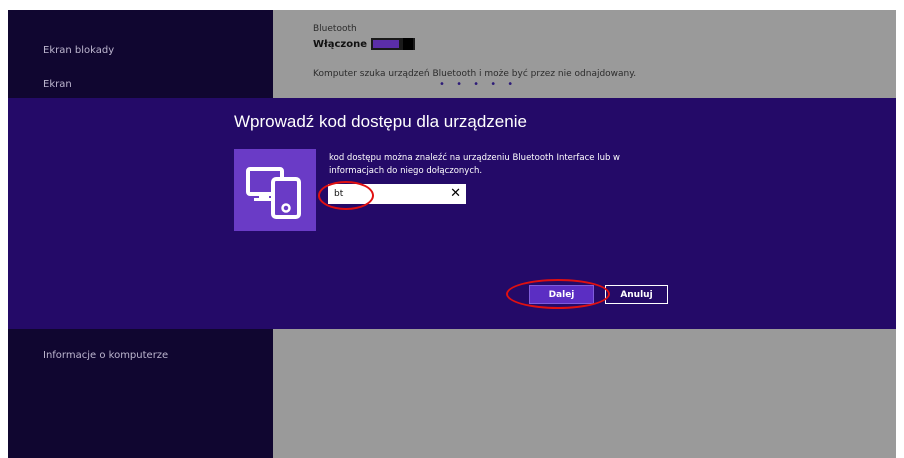 This screenshot has width=904, height=458. Describe the element at coordinates (57, 84) in the screenshot. I see `nav-item-display: Ekran` at that location.